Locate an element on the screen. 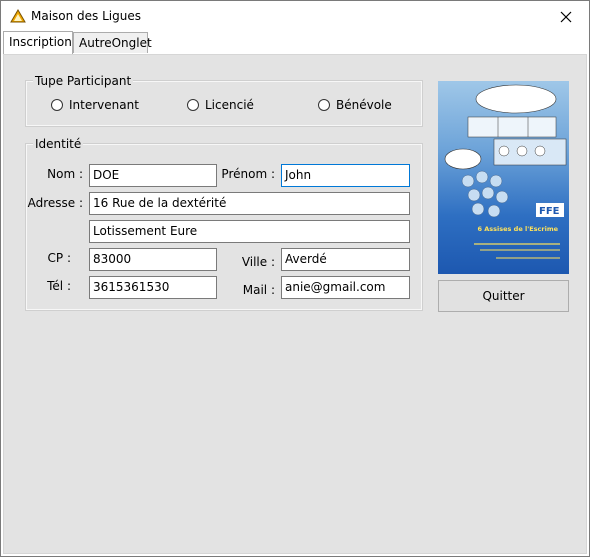 This screenshot has height=557, width=590. mail-field: anie@gmail.com is located at coordinates (345, 287).